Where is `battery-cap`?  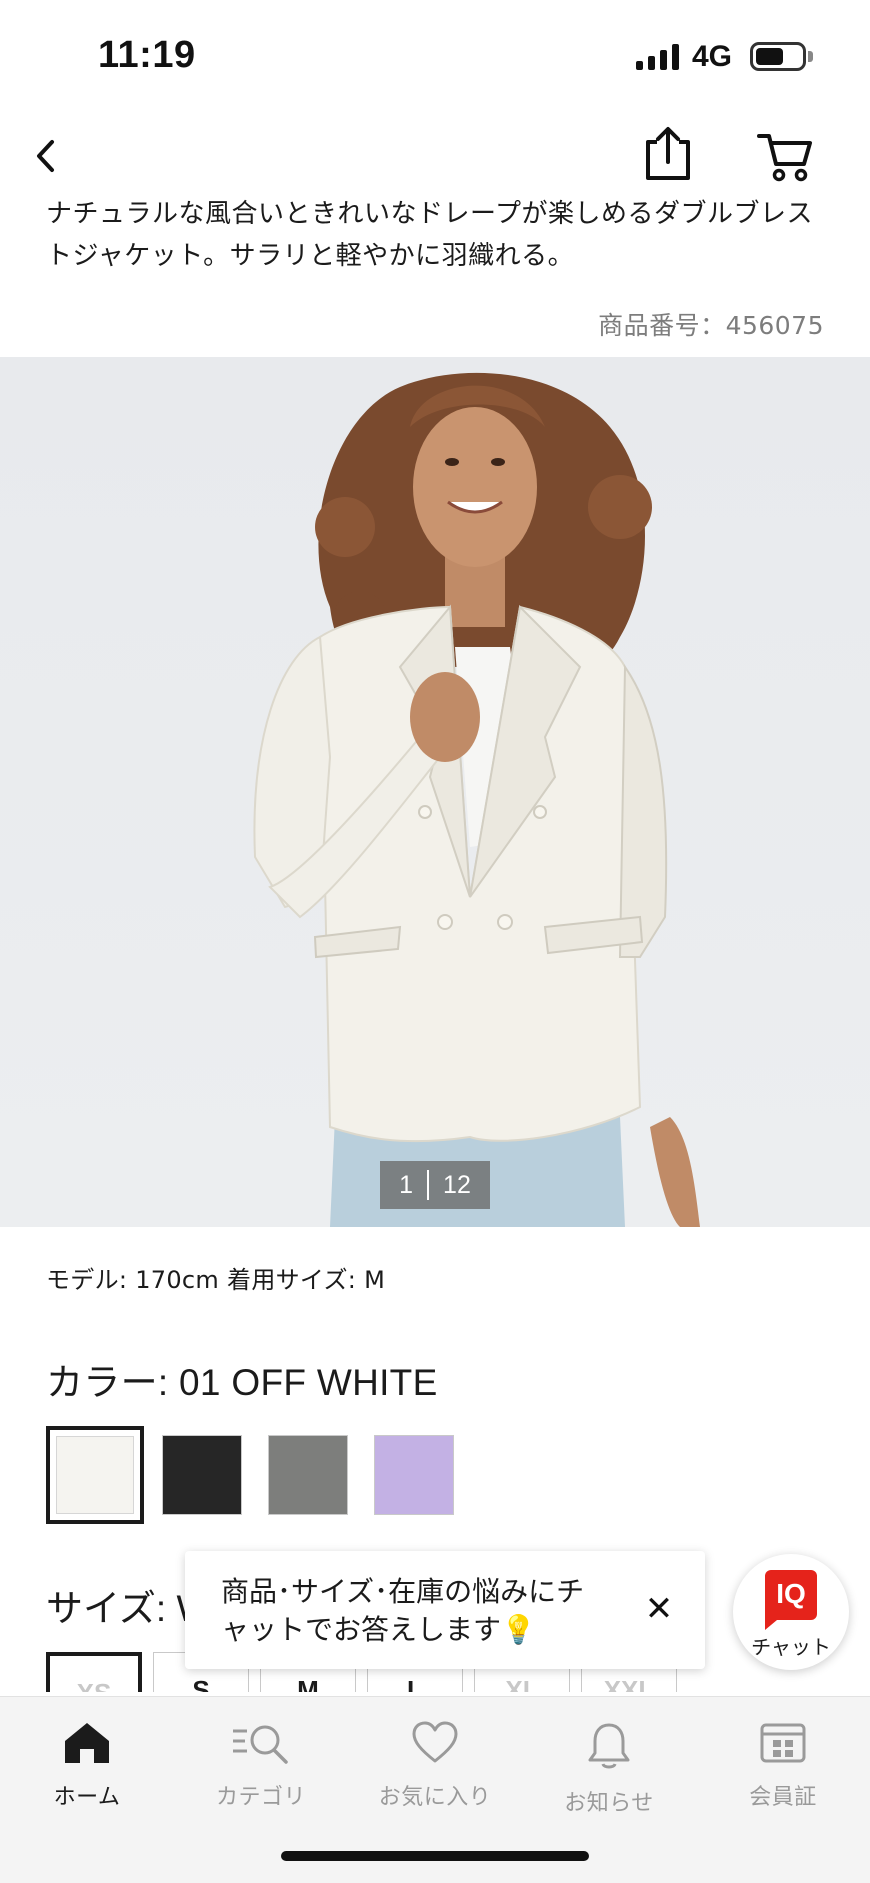 battery-cap is located at coordinates (810, 56).